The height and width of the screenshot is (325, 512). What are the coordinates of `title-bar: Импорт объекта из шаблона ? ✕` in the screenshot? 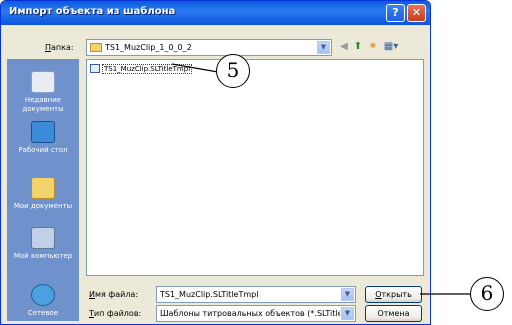 It's located at (215, 13).